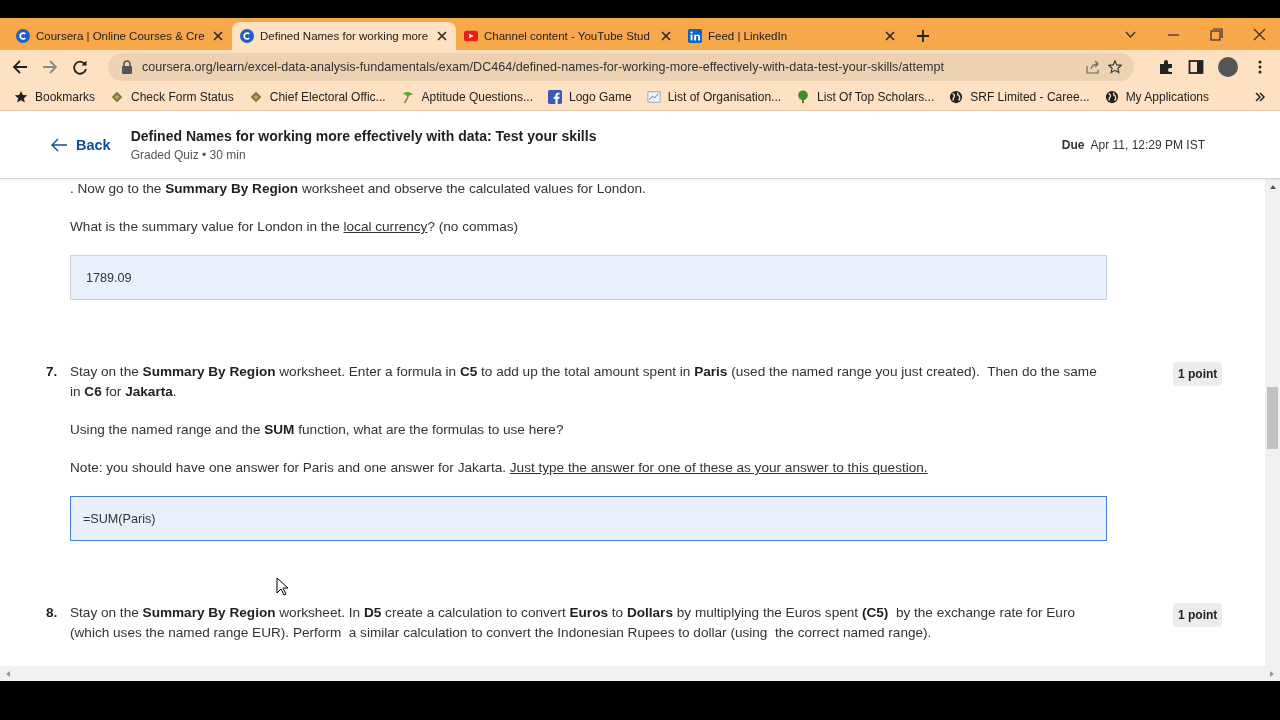 Image resolution: width=1280 pixels, height=720 pixels. What do you see at coordinates (589, 97) in the screenshot?
I see `bookmark: Logo Game` at bounding box center [589, 97].